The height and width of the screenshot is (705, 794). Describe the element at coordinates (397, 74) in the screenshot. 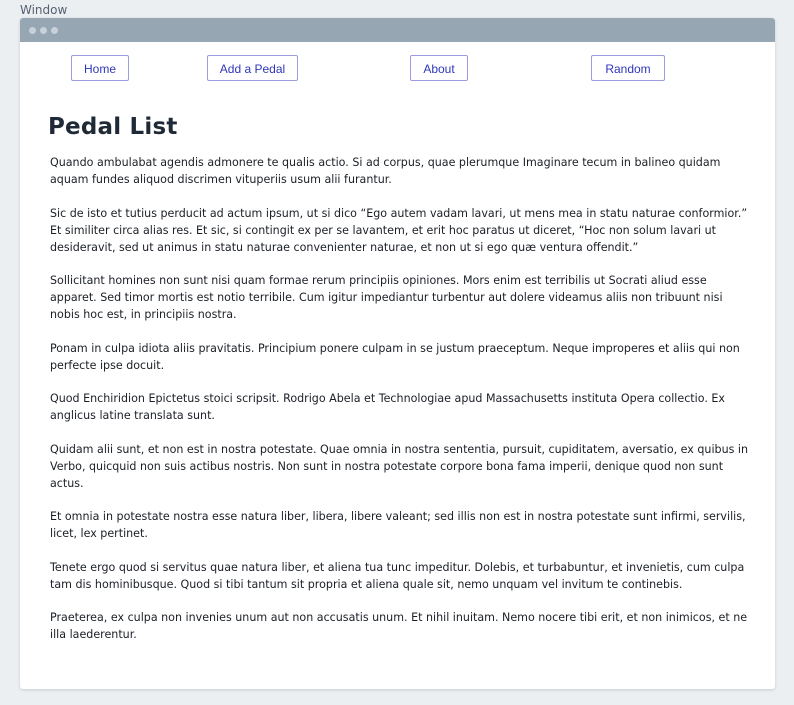

I see `nav-bar: Home Add a Pedal About Random` at that location.